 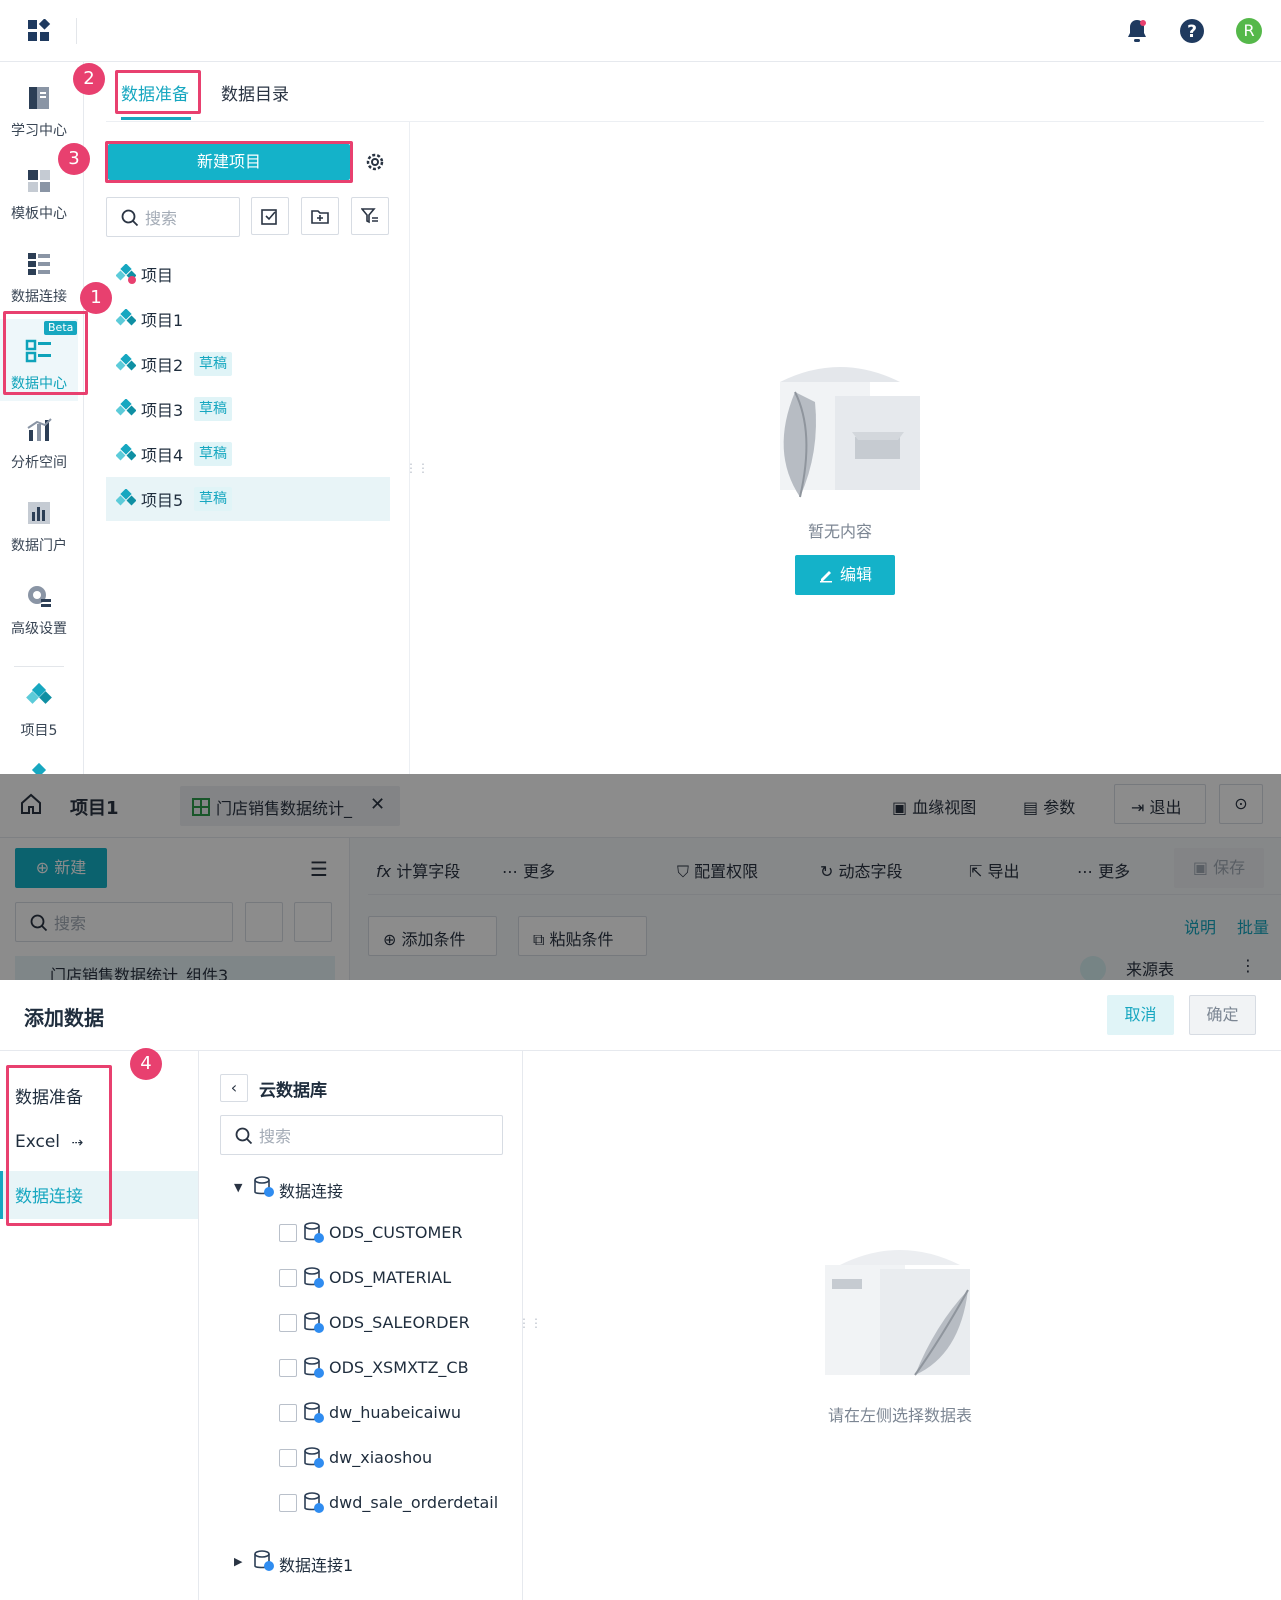 I want to click on batch-select-button, so click(x=270, y=216).